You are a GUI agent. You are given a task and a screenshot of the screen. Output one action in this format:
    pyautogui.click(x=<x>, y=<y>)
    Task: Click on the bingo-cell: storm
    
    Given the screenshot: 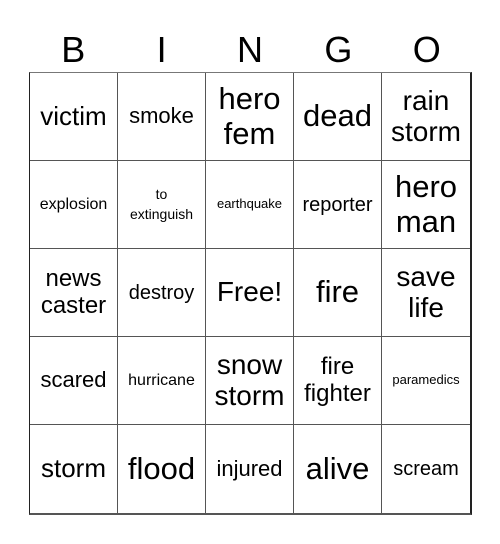 What is the action you would take?
    pyautogui.click(x=74, y=469)
    